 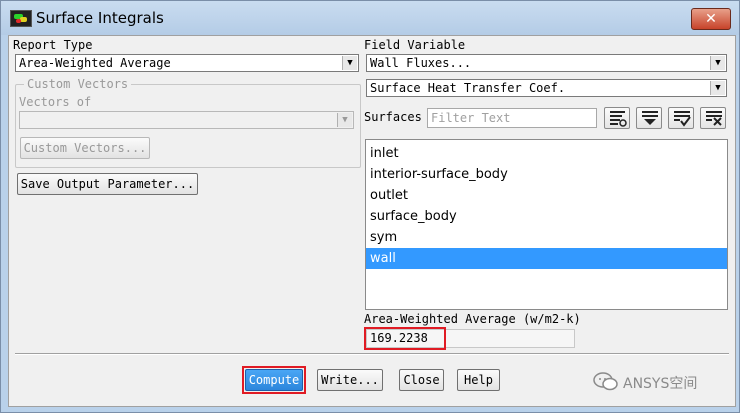 What do you see at coordinates (393, 117) in the screenshot?
I see `surfaces-label: Surfaces` at bounding box center [393, 117].